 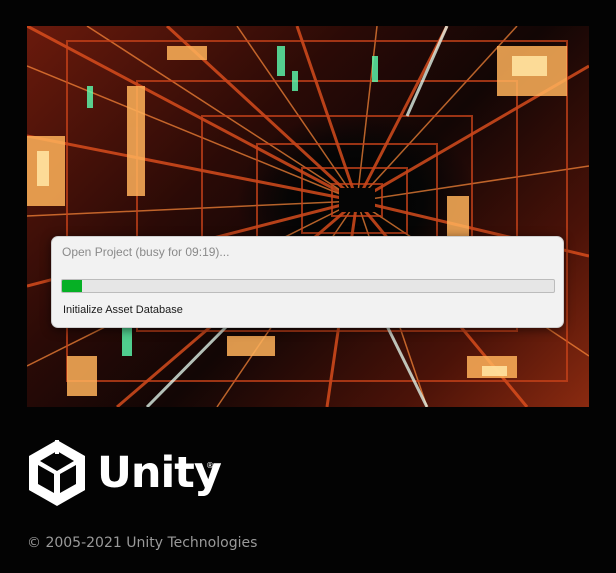 I want to click on unity-wordmark: Unity, so click(x=159, y=473).